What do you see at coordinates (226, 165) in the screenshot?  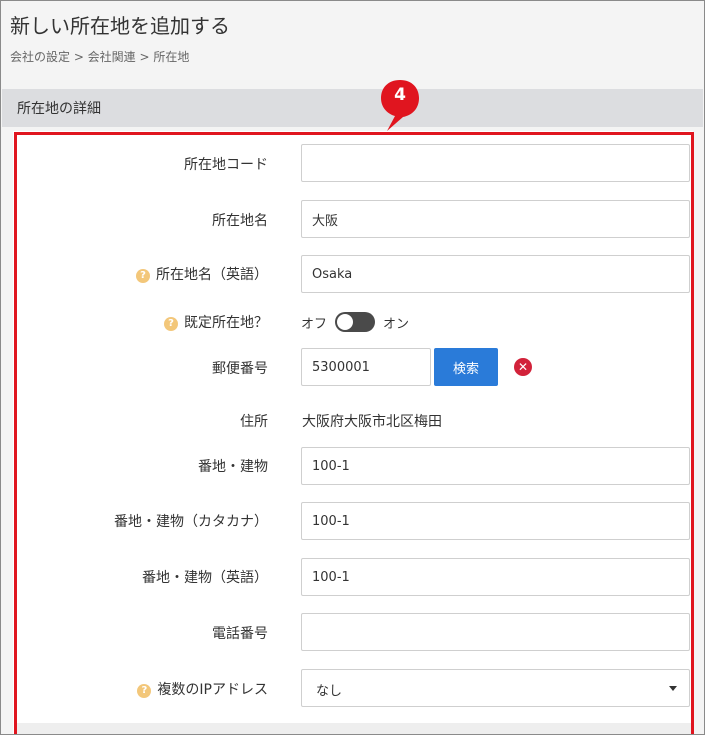 I see `location-code-label: 所在地コード` at bounding box center [226, 165].